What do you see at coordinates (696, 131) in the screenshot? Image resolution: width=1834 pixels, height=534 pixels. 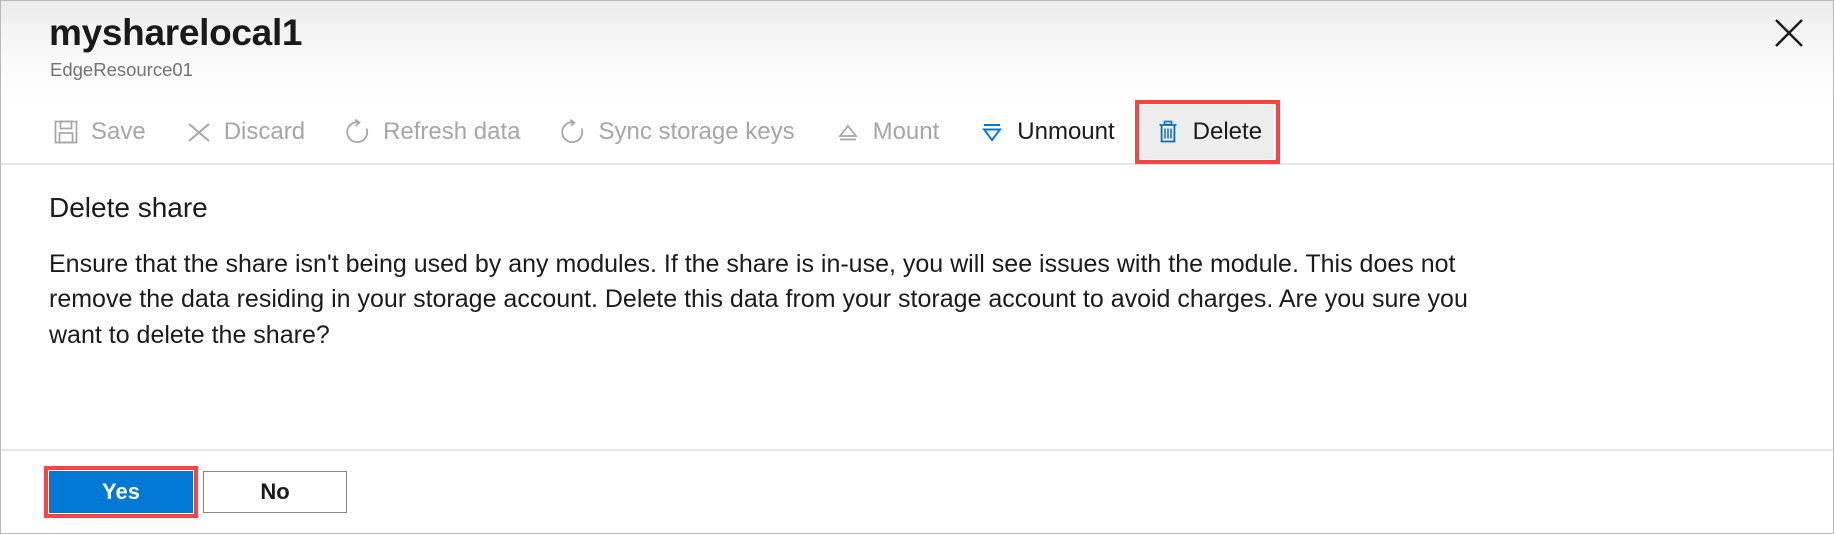 I see `toolbar-label-sync-storage-keys: Sync storage keys` at bounding box center [696, 131].